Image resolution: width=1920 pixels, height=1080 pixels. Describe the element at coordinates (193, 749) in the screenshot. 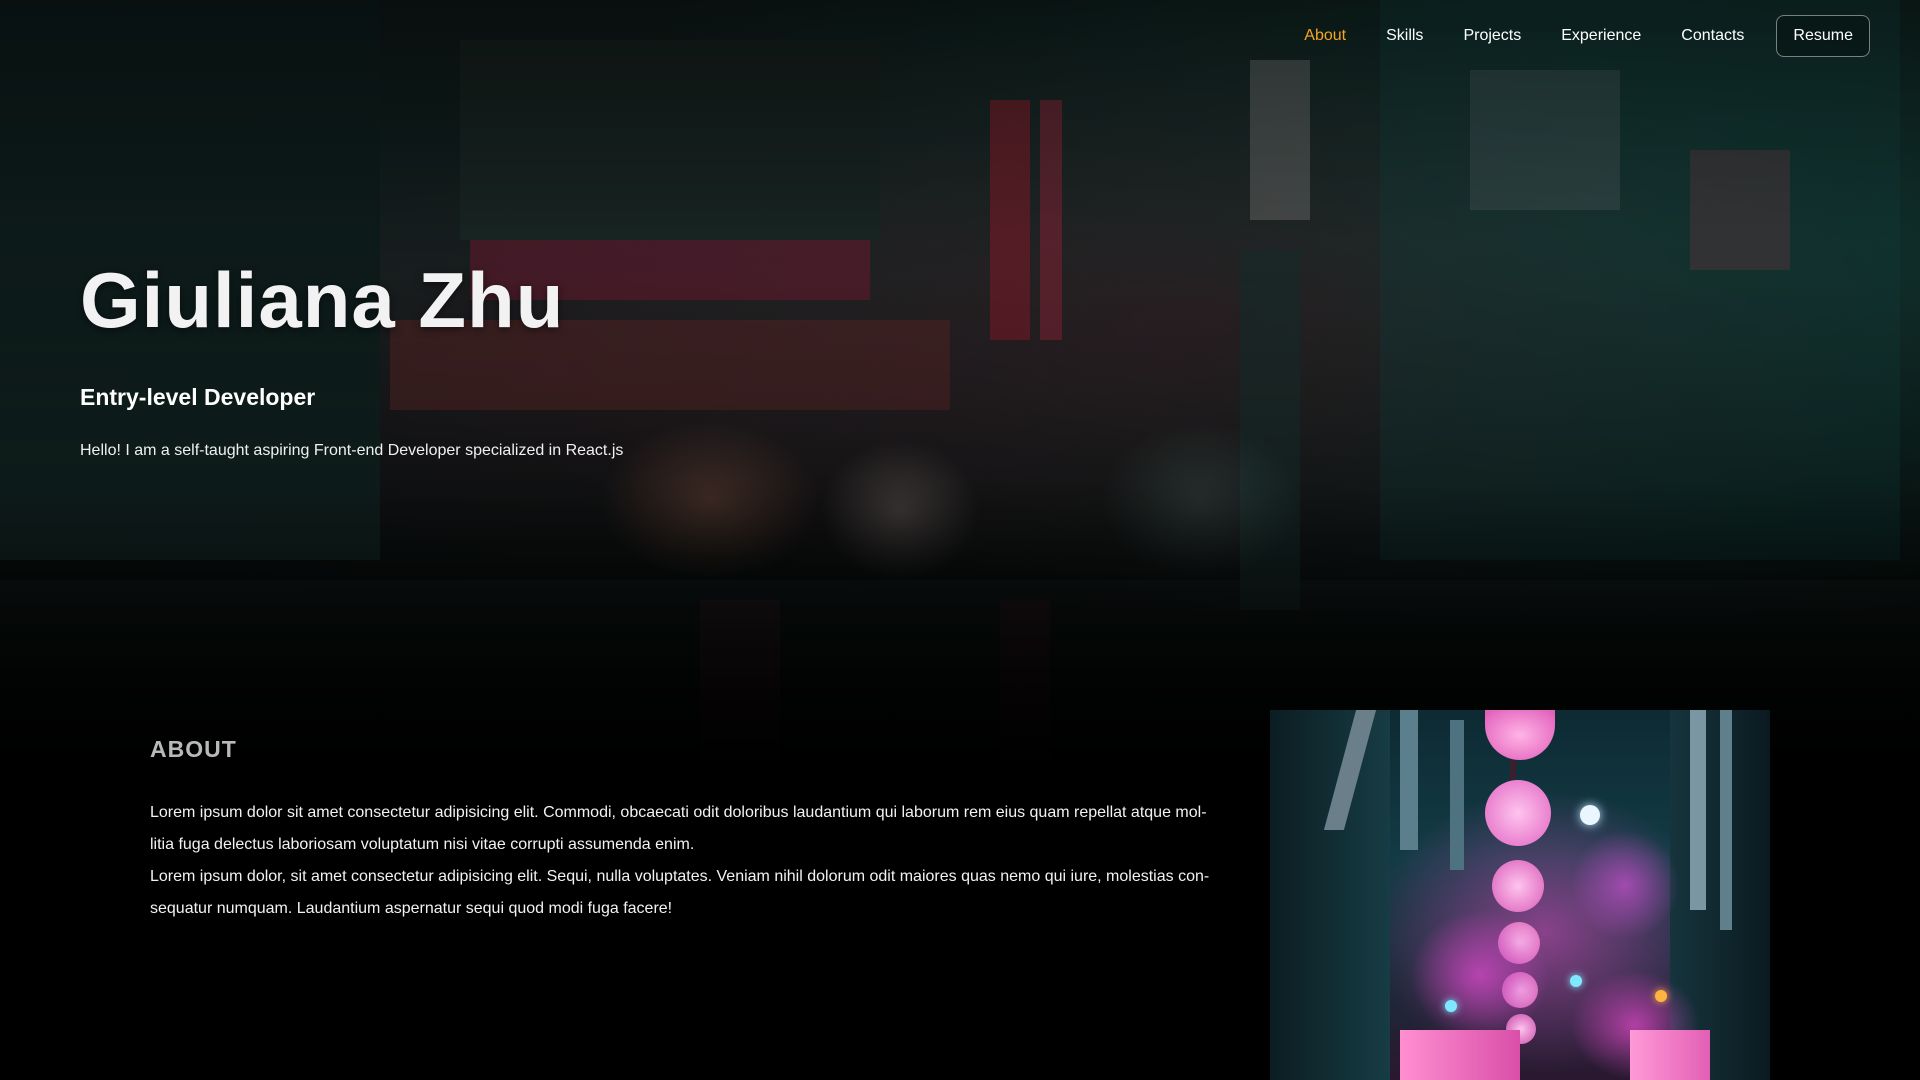

I see `about-heading: ABOUT` at that location.